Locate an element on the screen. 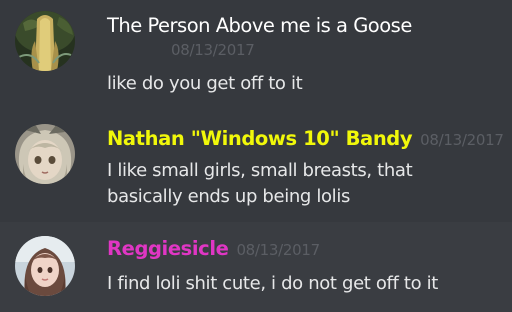  message-line: I like small girls, small breasts, that is located at coordinates (260, 170).